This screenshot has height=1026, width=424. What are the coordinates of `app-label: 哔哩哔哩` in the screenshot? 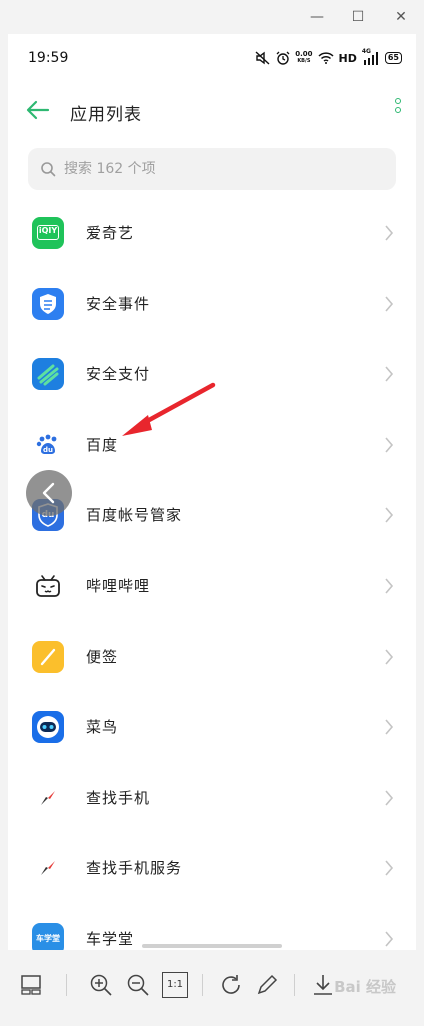 It's located at (118, 585).